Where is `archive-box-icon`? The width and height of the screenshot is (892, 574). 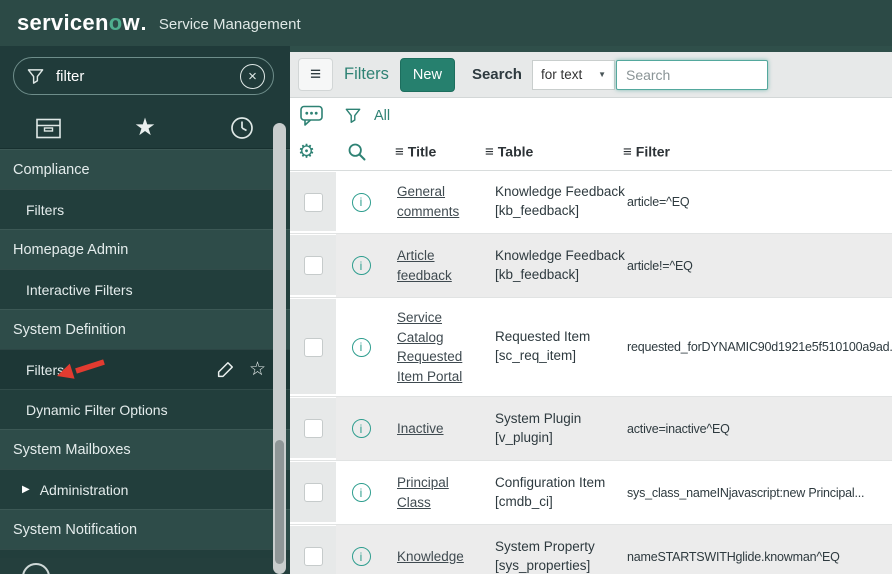
archive-box-icon is located at coordinates (48, 128).